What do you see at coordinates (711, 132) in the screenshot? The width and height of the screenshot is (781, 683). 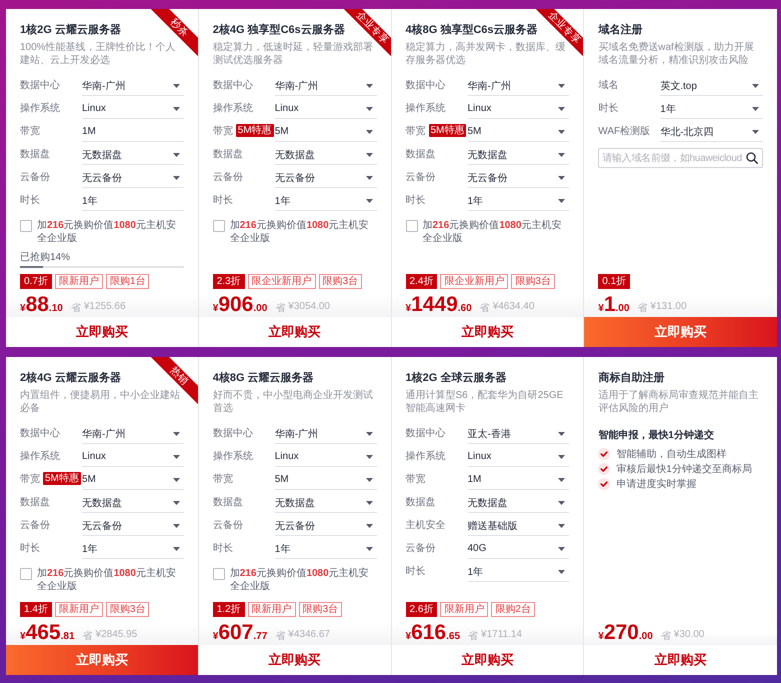 I see `dropdown-select: 华北-北京四` at bounding box center [711, 132].